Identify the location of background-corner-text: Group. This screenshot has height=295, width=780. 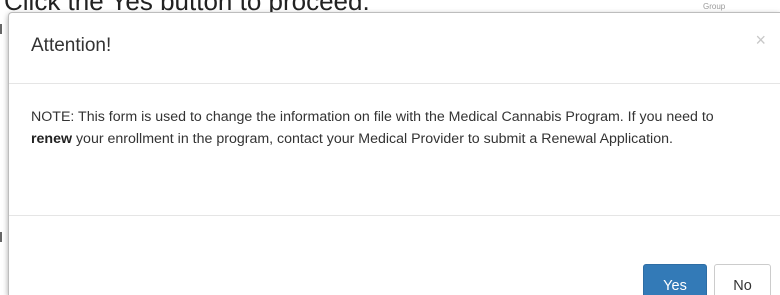
(714, 6).